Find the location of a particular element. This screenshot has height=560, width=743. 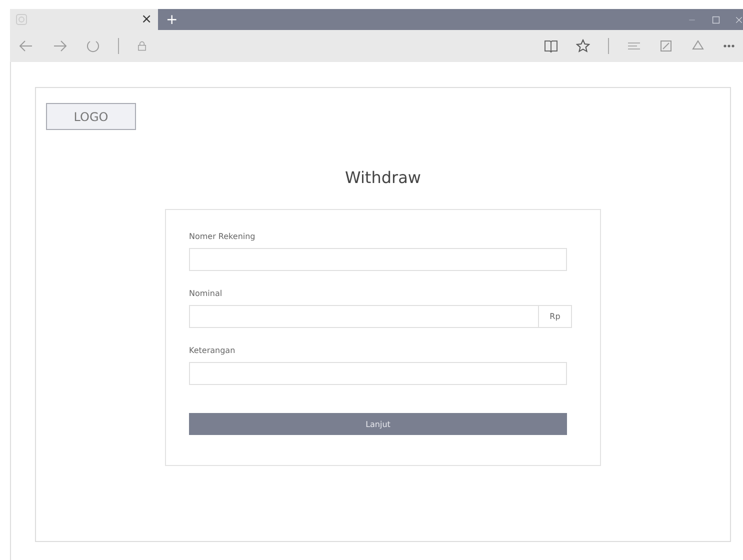

annotate-icon is located at coordinates (666, 46).